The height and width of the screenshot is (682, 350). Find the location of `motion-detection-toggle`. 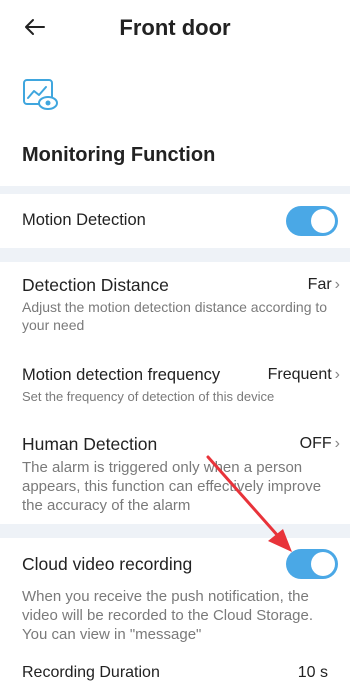

motion-detection-toggle is located at coordinates (312, 221).